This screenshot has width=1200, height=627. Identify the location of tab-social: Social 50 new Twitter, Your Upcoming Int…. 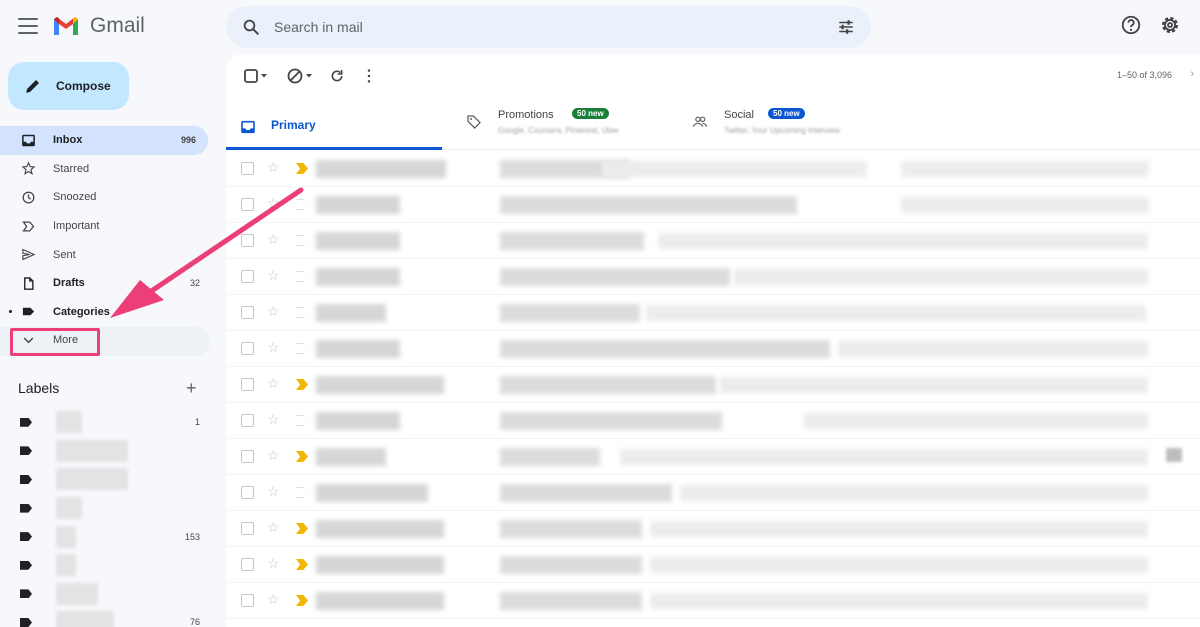
(802, 128).